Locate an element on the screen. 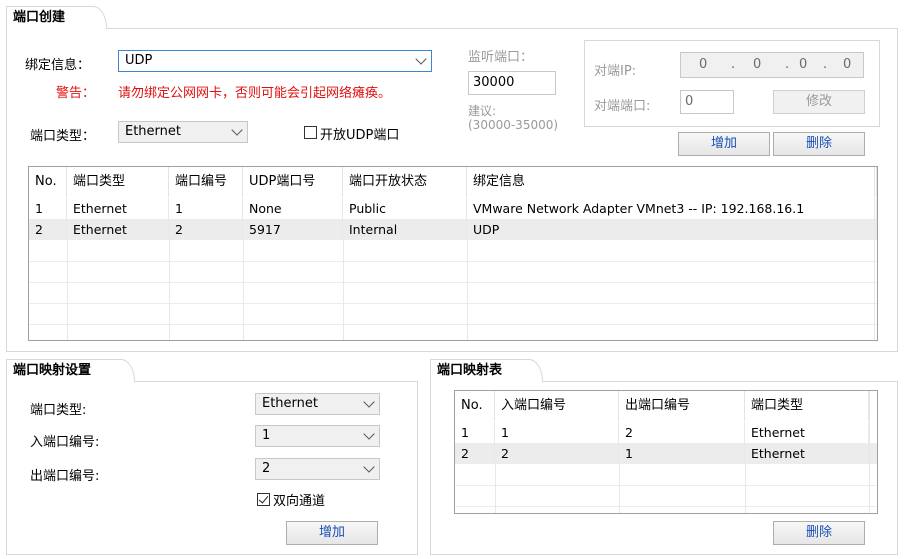  port-type-select-value: Ethernet is located at coordinates (153, 131).